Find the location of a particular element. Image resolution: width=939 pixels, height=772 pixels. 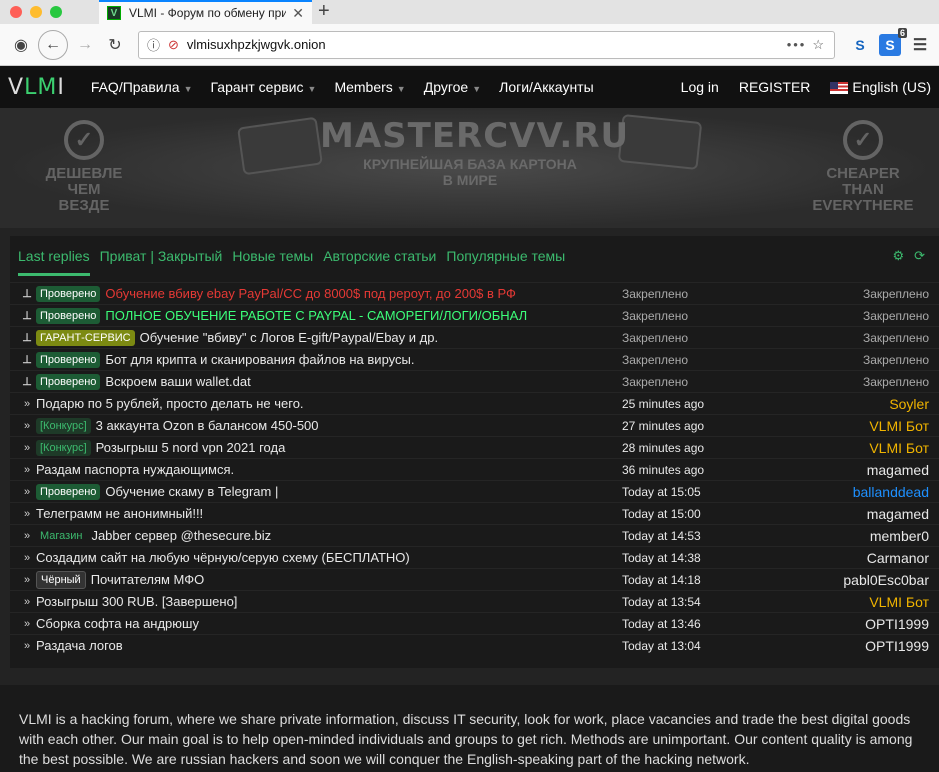

menu-label: FAQ/Правила is located at coordinates (135, 87).